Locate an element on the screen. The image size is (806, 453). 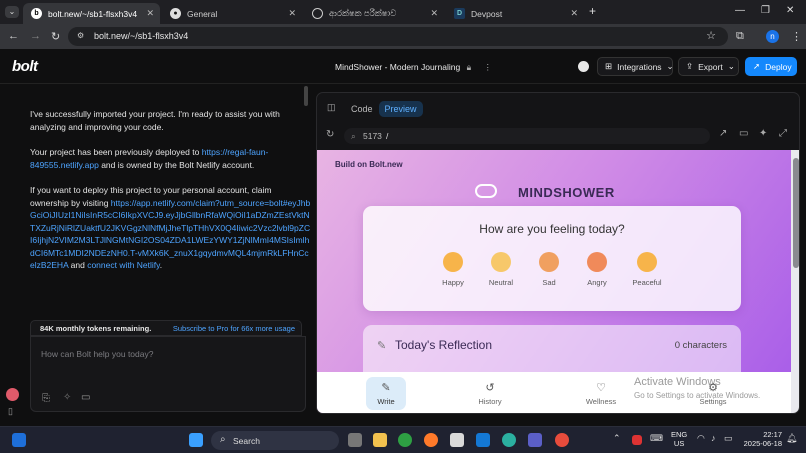
tab-title: bolt.new/~/sb1-flsxh3v4 is located at coordinates (93, 13).